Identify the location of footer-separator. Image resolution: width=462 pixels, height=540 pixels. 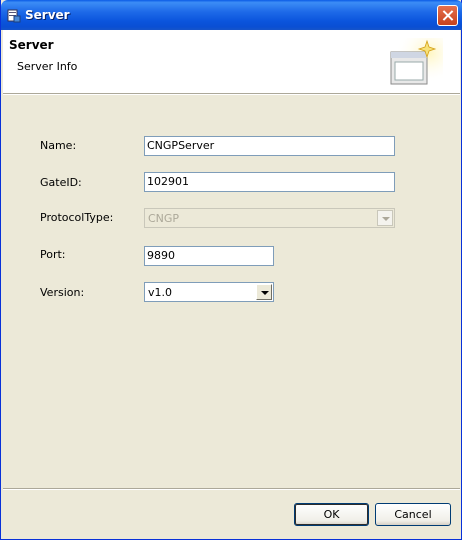
(231, 489).